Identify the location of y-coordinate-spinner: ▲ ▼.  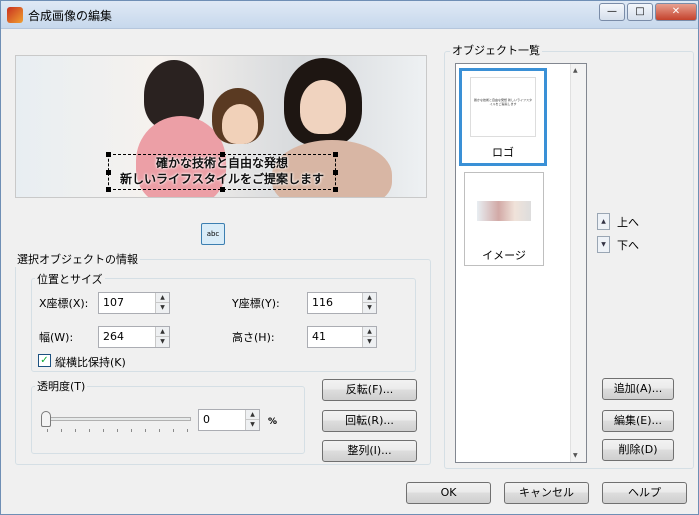
(369, 303).